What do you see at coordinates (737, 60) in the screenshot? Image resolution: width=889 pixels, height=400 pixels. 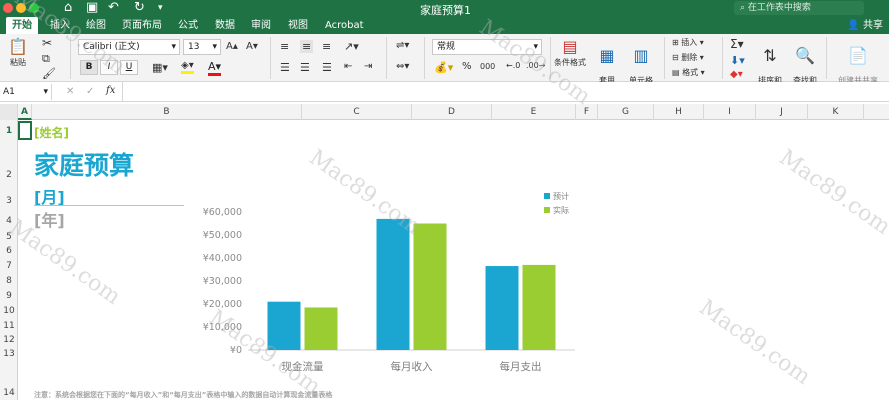 I see `fill-icon: ⬇▾` at bounding box center [737, 60].